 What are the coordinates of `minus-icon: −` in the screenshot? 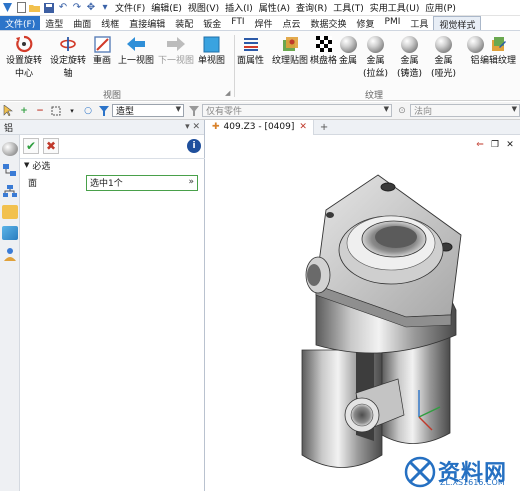 It's located at (40, 111).